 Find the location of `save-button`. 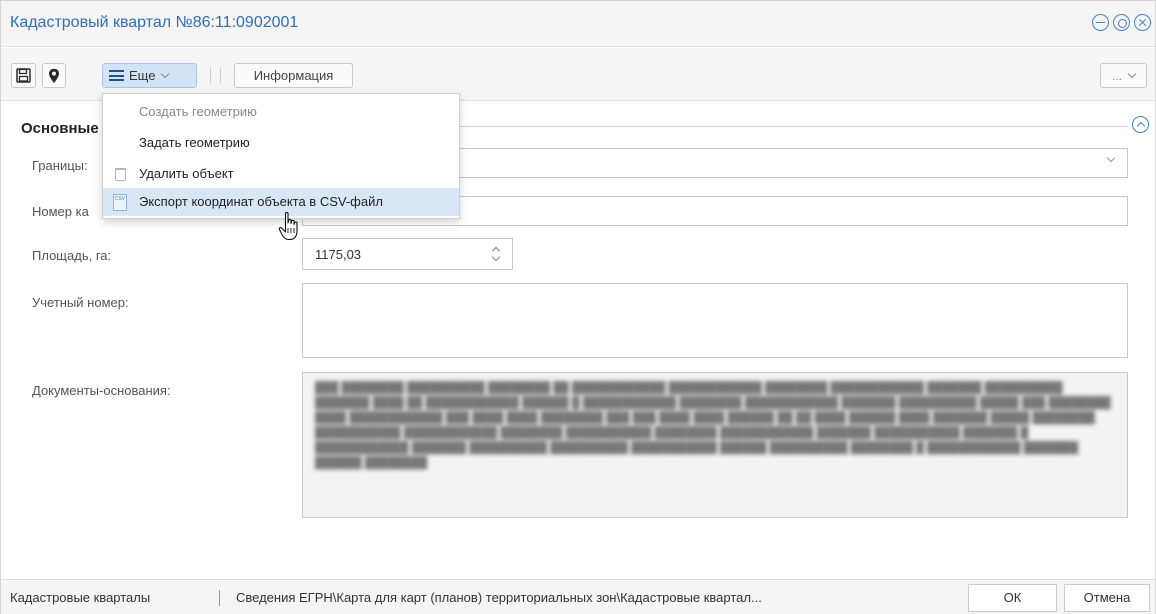

save-button is located at coordinates (23, 75).